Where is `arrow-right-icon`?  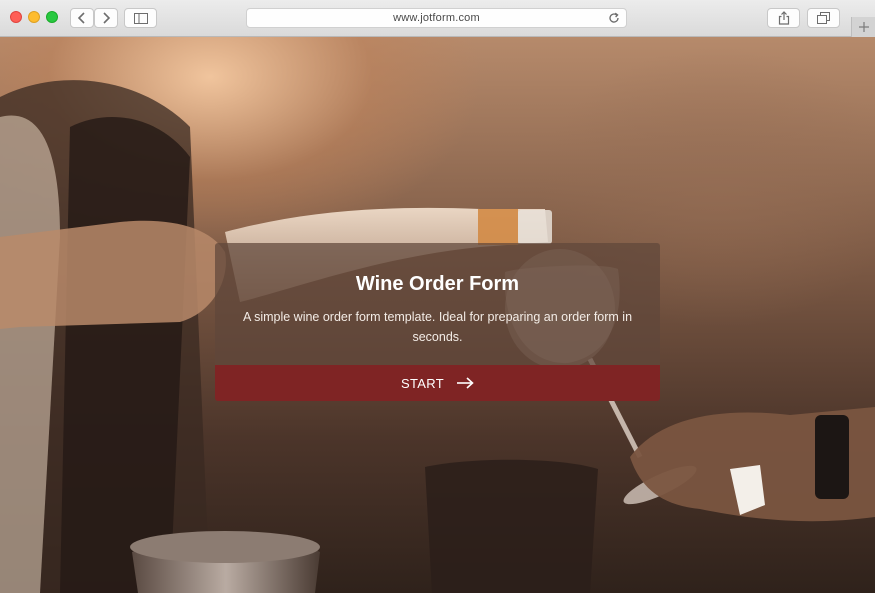 arrow-right-icon is located at coordinates (465, 383).